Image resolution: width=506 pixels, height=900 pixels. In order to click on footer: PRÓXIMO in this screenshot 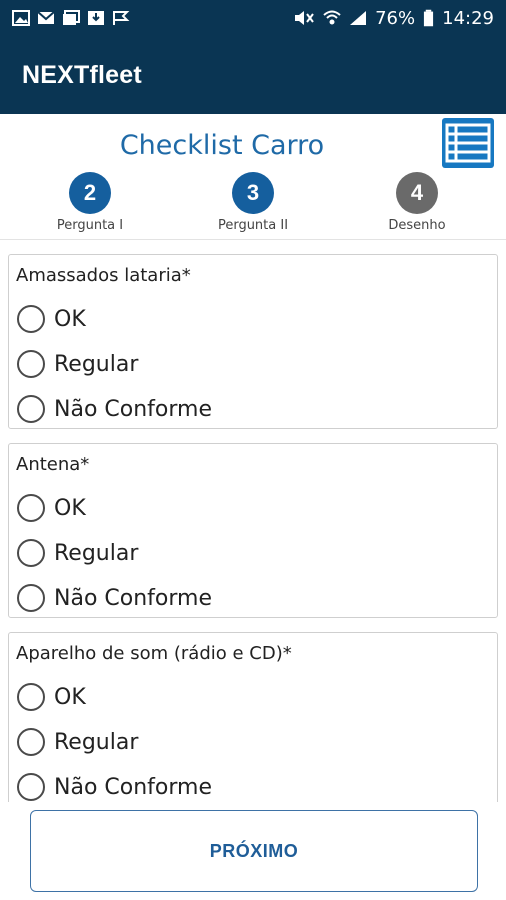, I will do `click(253, 851)`.